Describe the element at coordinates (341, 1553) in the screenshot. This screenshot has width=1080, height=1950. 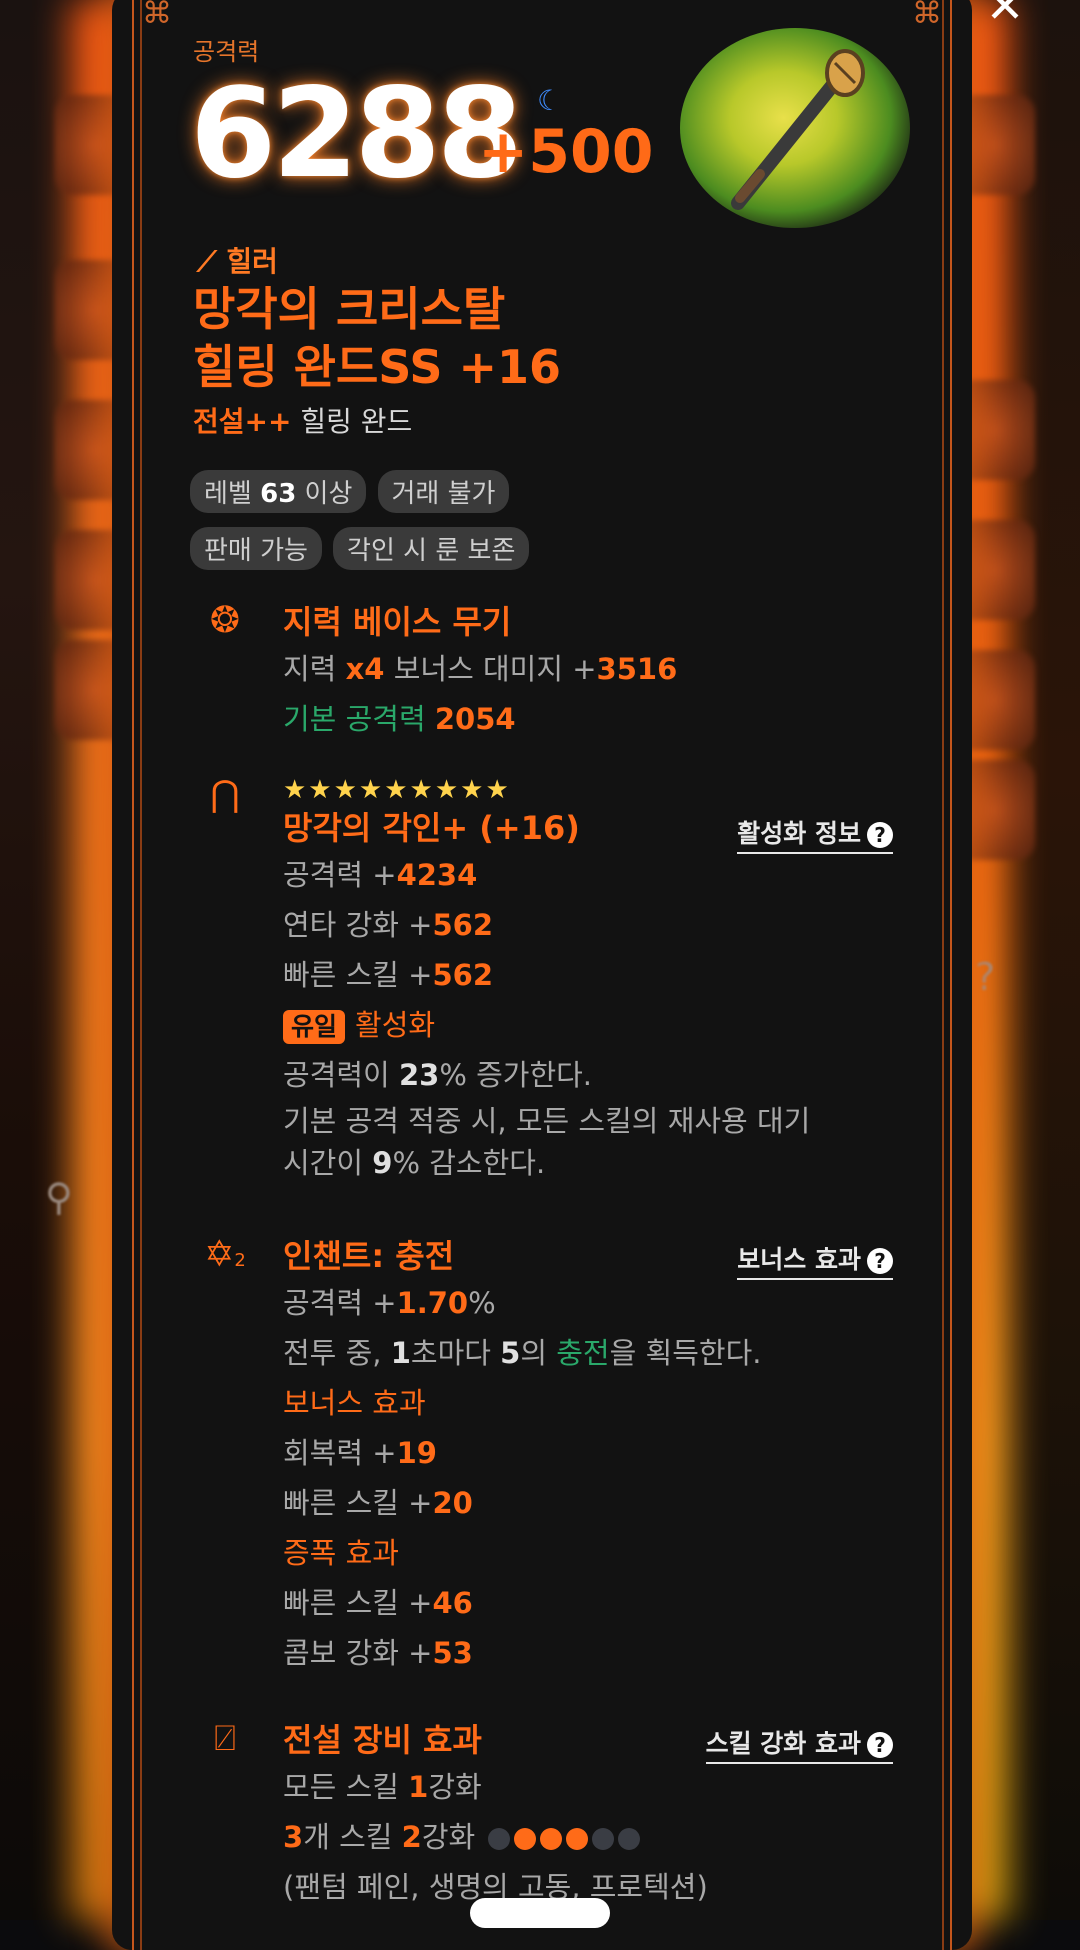
I see `amplify-effect-title: 증폭 효과` at that location.